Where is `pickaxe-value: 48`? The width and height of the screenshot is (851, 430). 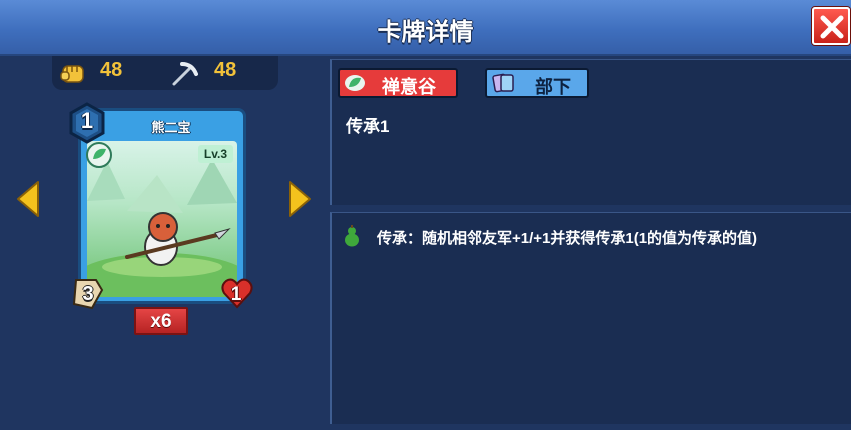
pickaxe-value: 48 is located at coordinates (225, 70).